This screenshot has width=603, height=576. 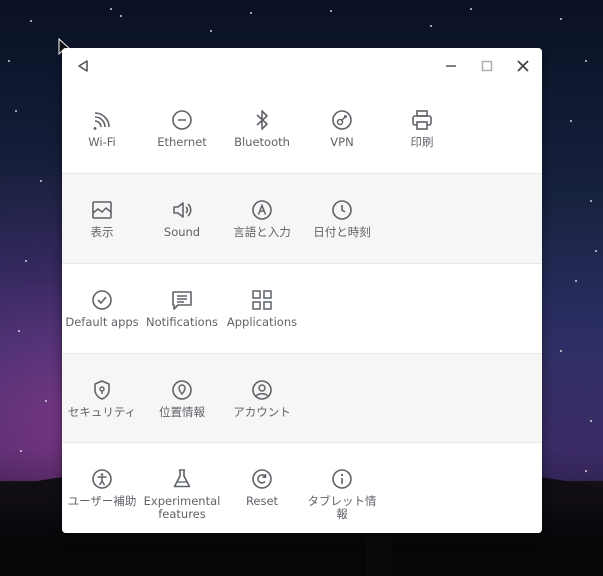 What do you see at coordinates (262, 501) in the screenshot?
I see `settings-item-label: Reset` at bounding box center [262, 501].